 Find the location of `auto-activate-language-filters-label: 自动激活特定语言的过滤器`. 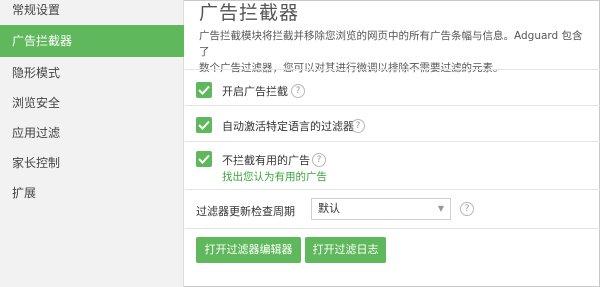

auto-activate-language-filters-label: 自动激活特定语言的过滤器 is located at coordinates (288, 126).